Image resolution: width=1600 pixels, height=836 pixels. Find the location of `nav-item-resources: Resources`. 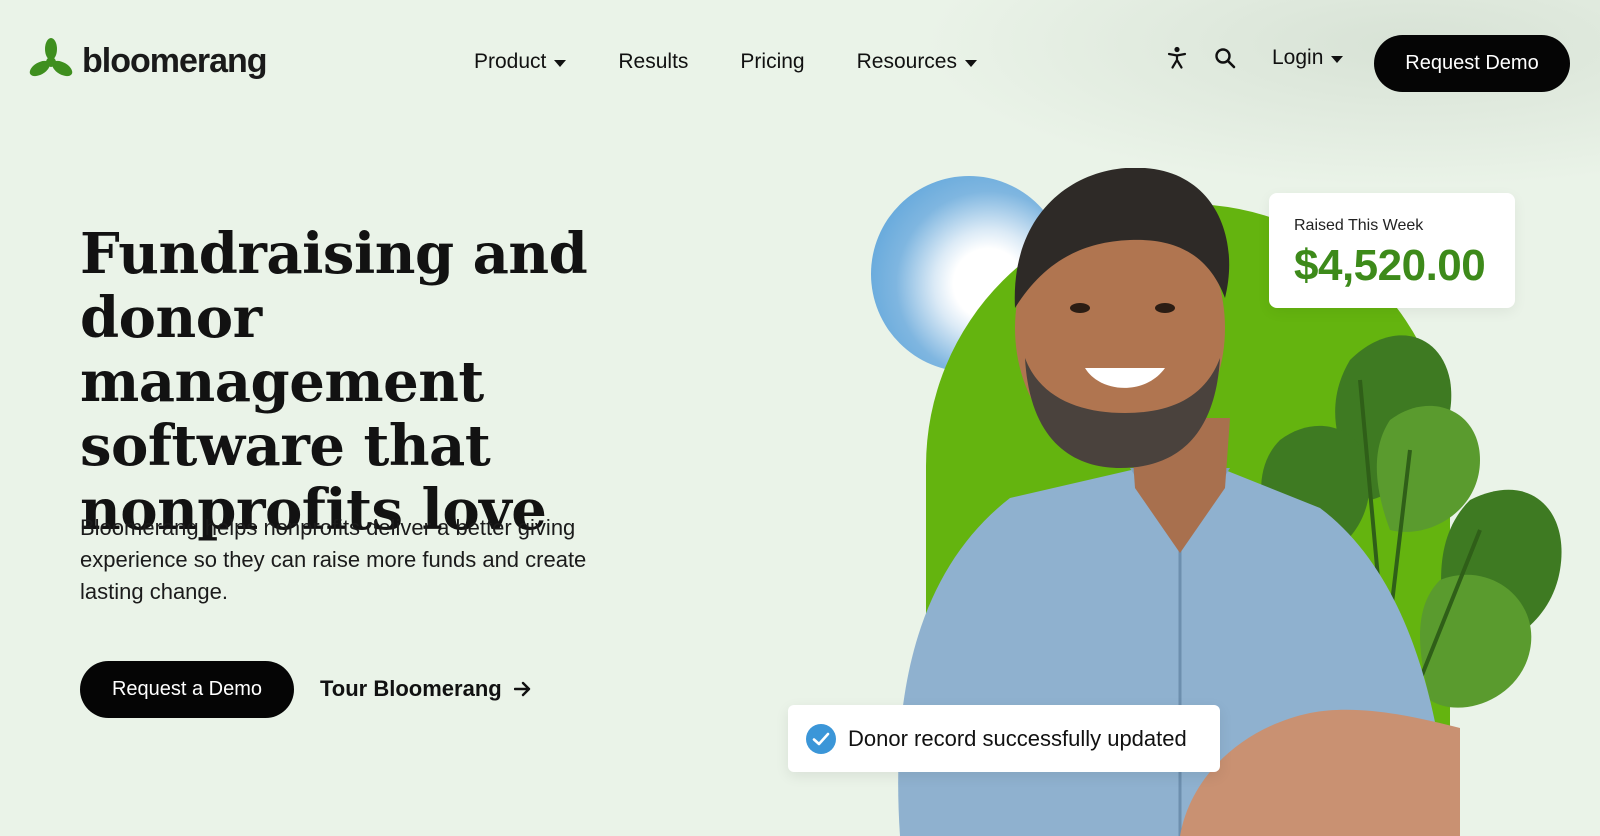

nav-item-resources: Resources is located at coordinates (917, 62).